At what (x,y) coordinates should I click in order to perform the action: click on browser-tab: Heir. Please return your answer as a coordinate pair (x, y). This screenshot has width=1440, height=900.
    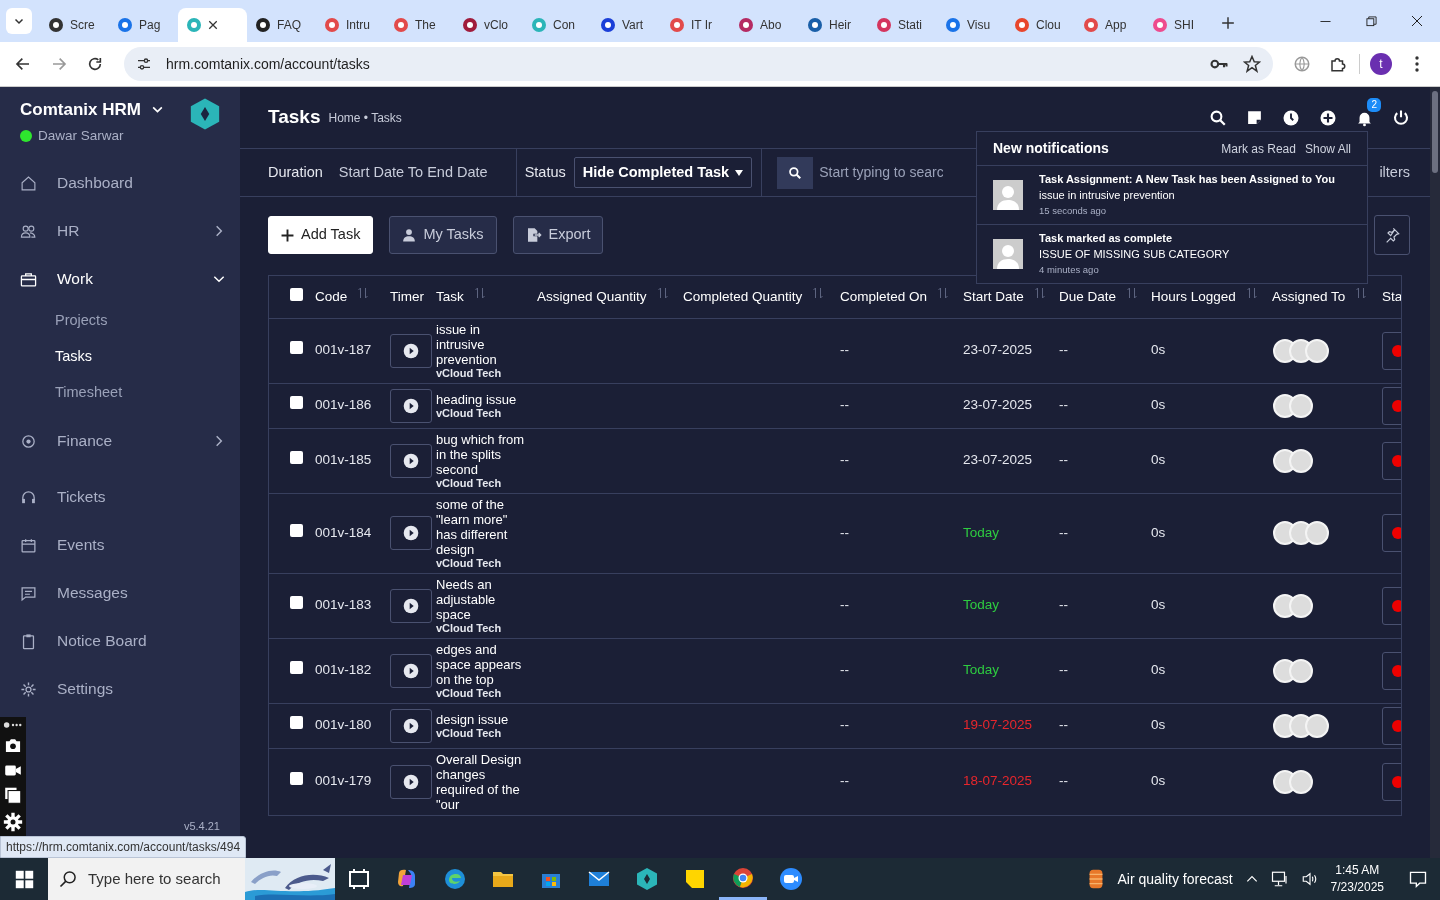
    Looking at the image, I should click on (833, 25).